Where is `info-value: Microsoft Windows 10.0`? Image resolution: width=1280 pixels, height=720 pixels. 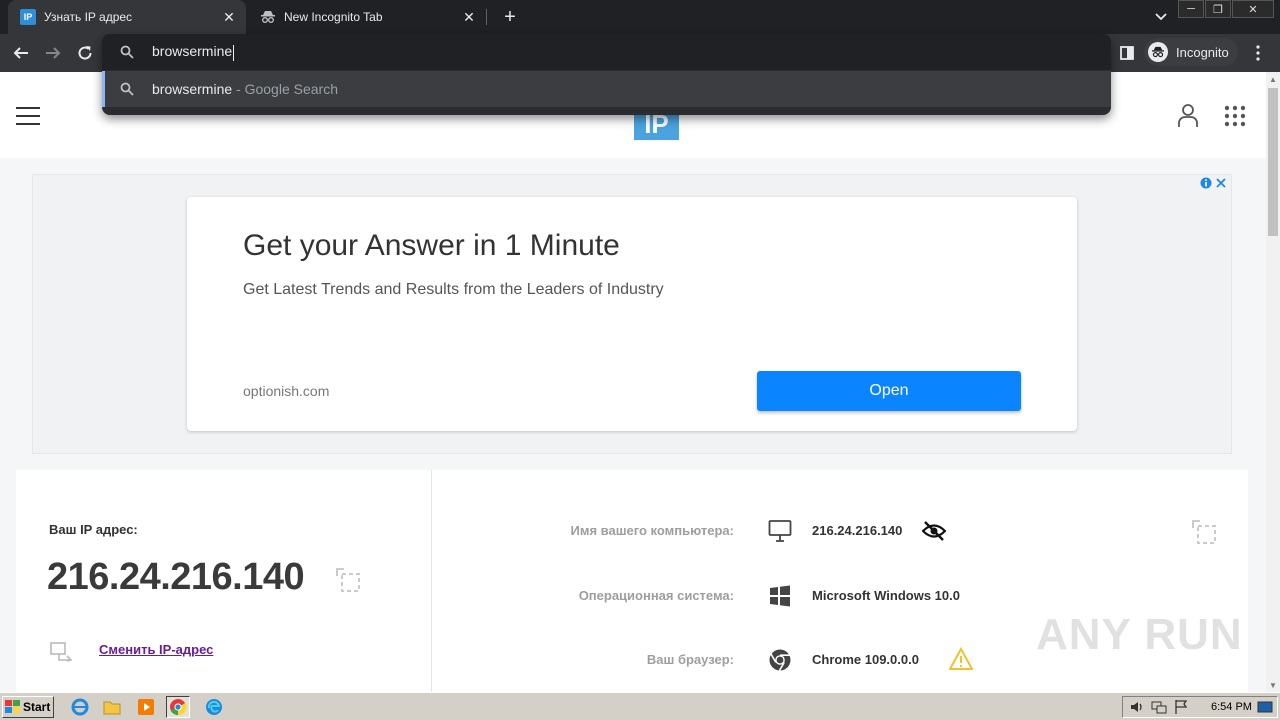
info-value: Microsoft Windows 10.0 is located at coordinates (886, 595).